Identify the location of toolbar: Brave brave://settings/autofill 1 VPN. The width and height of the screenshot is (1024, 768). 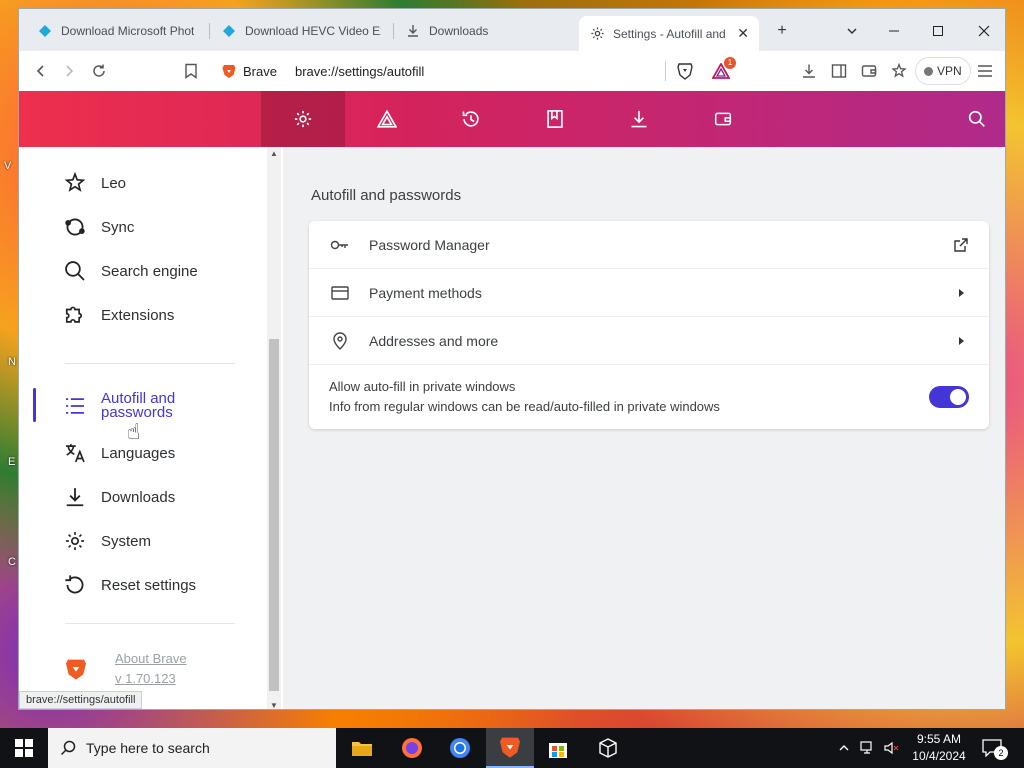
(512, 71).